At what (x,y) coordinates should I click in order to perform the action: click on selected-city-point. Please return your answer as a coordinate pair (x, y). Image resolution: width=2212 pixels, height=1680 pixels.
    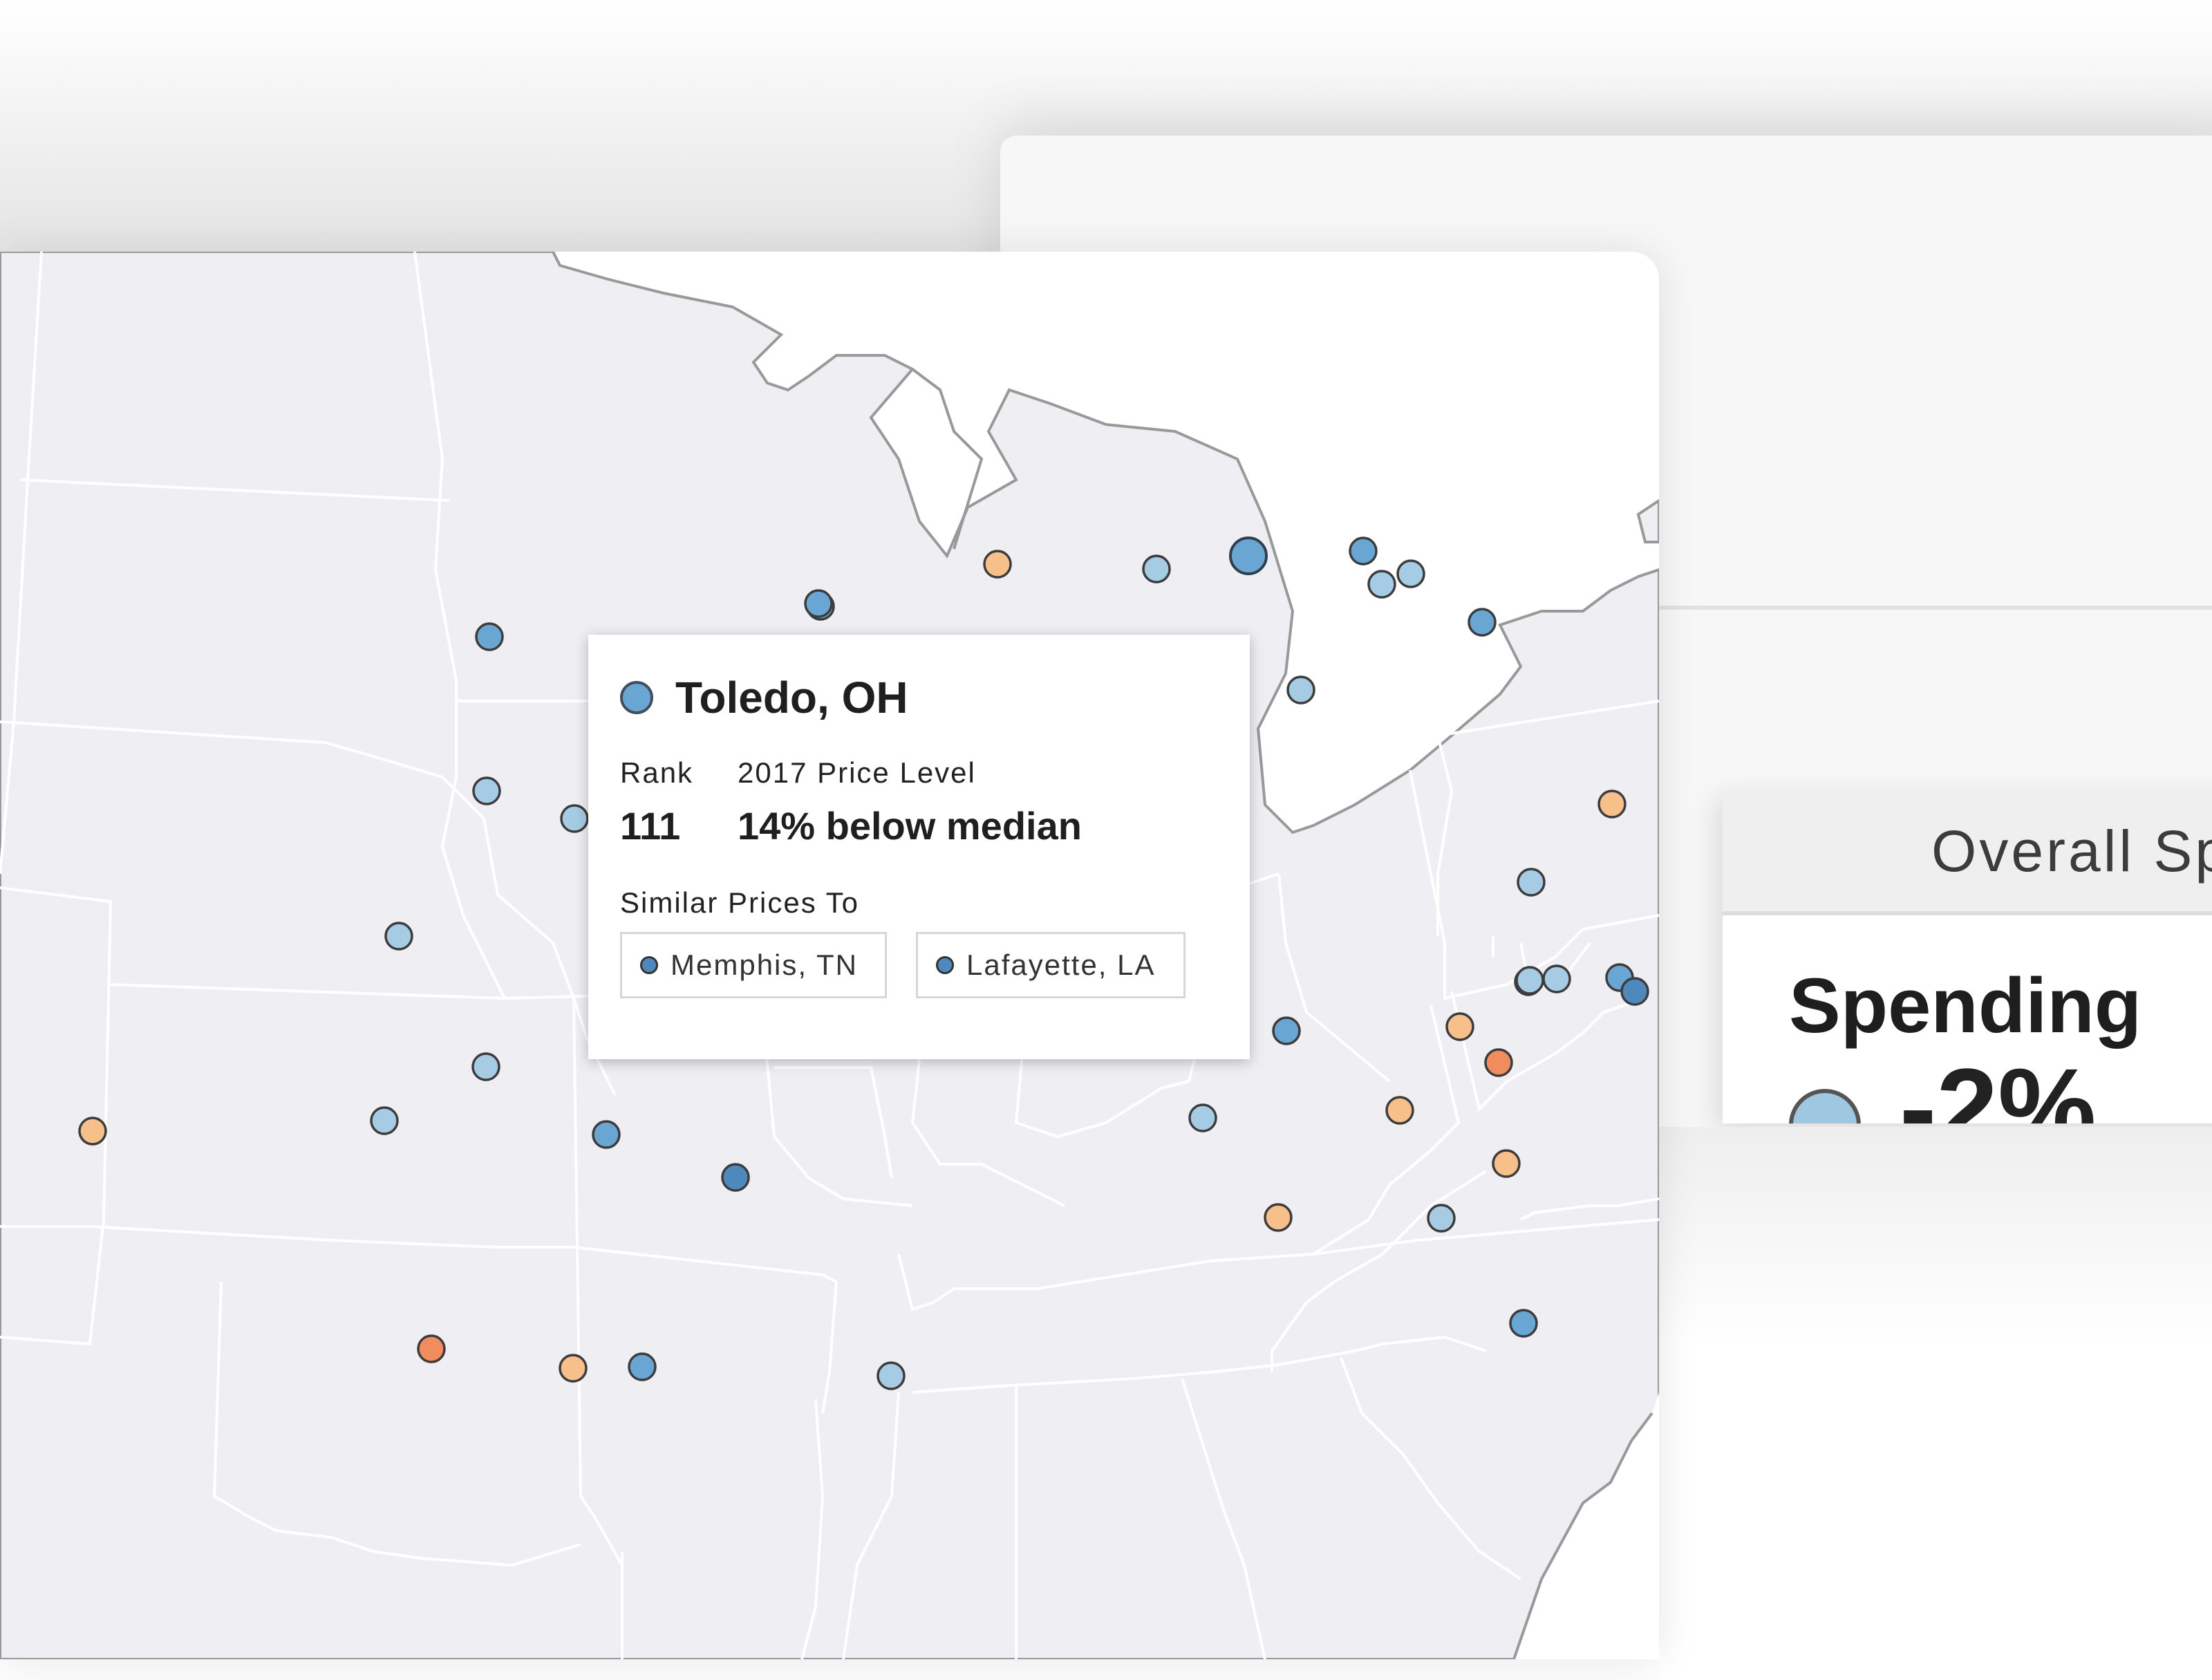
    Looking at the image, I should click on (1248, 555).